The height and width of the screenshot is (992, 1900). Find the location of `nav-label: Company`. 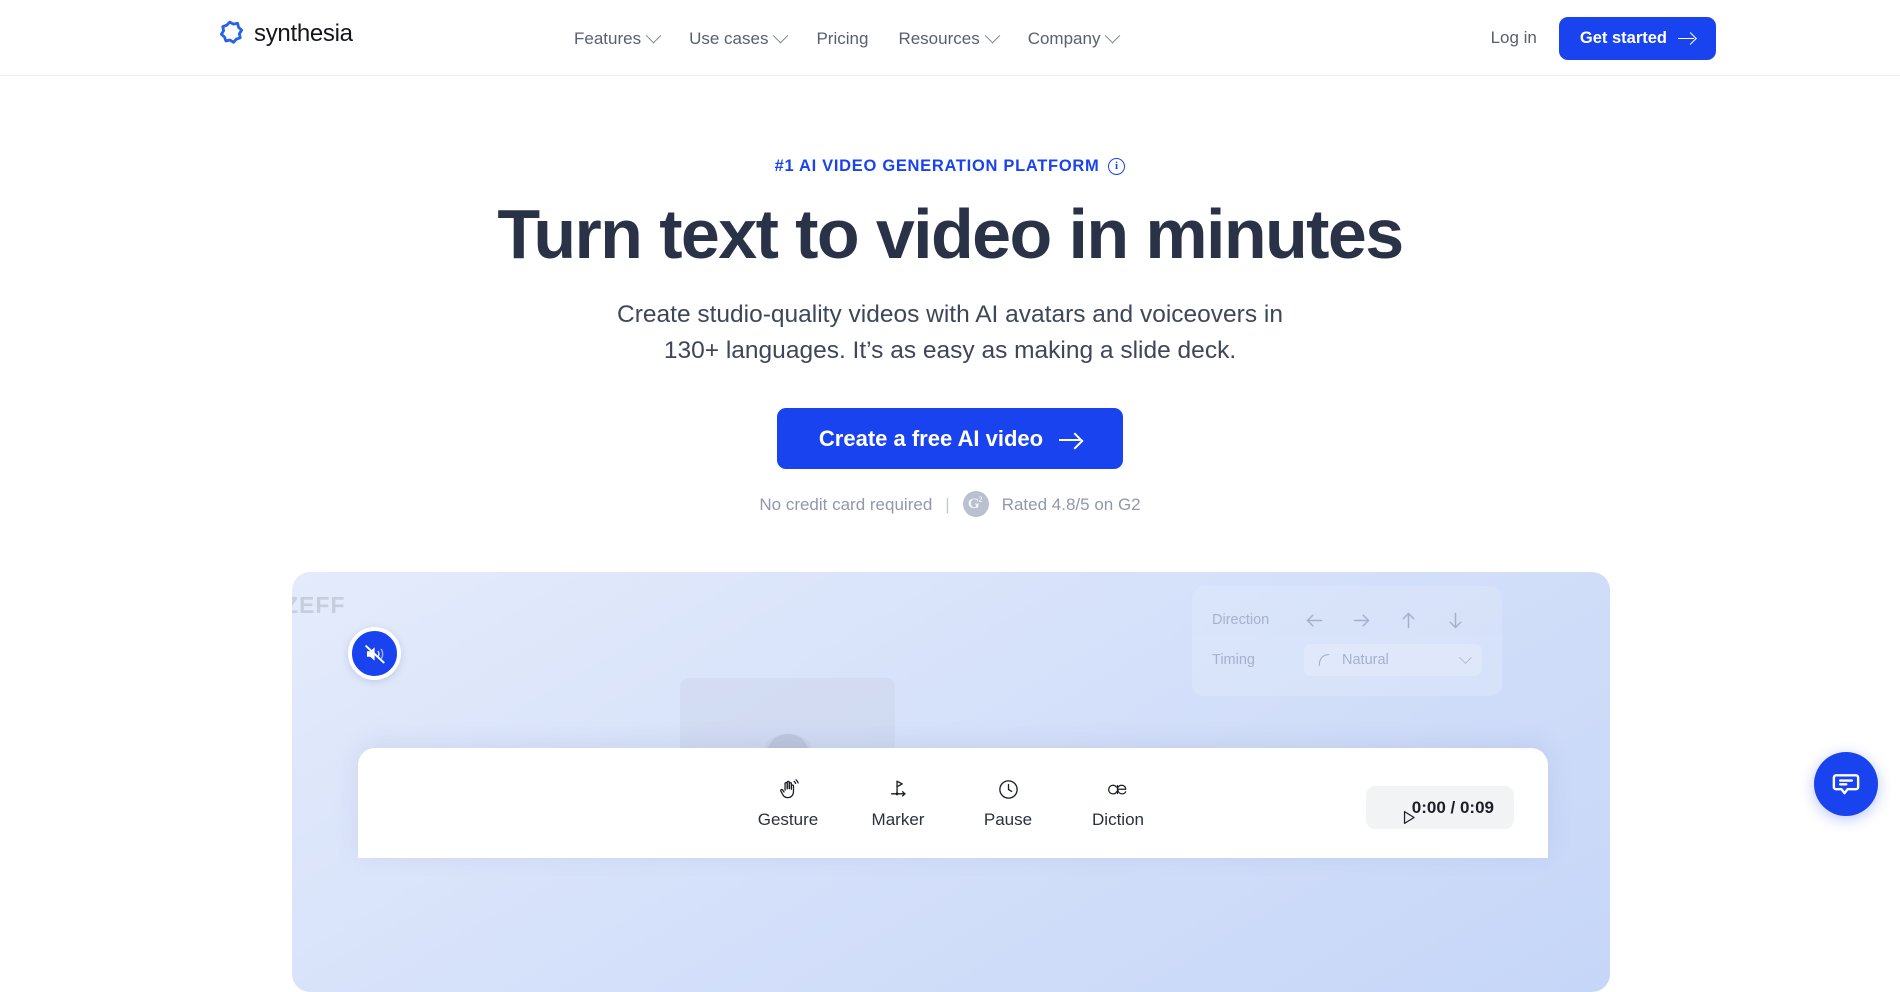

nav-label: Company is located at coordinates (1064, 38).